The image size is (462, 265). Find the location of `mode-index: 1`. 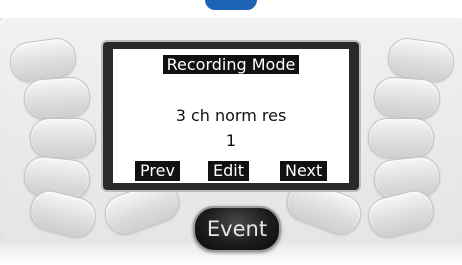

mode-index: 1 is located at coordinates (231, 140).